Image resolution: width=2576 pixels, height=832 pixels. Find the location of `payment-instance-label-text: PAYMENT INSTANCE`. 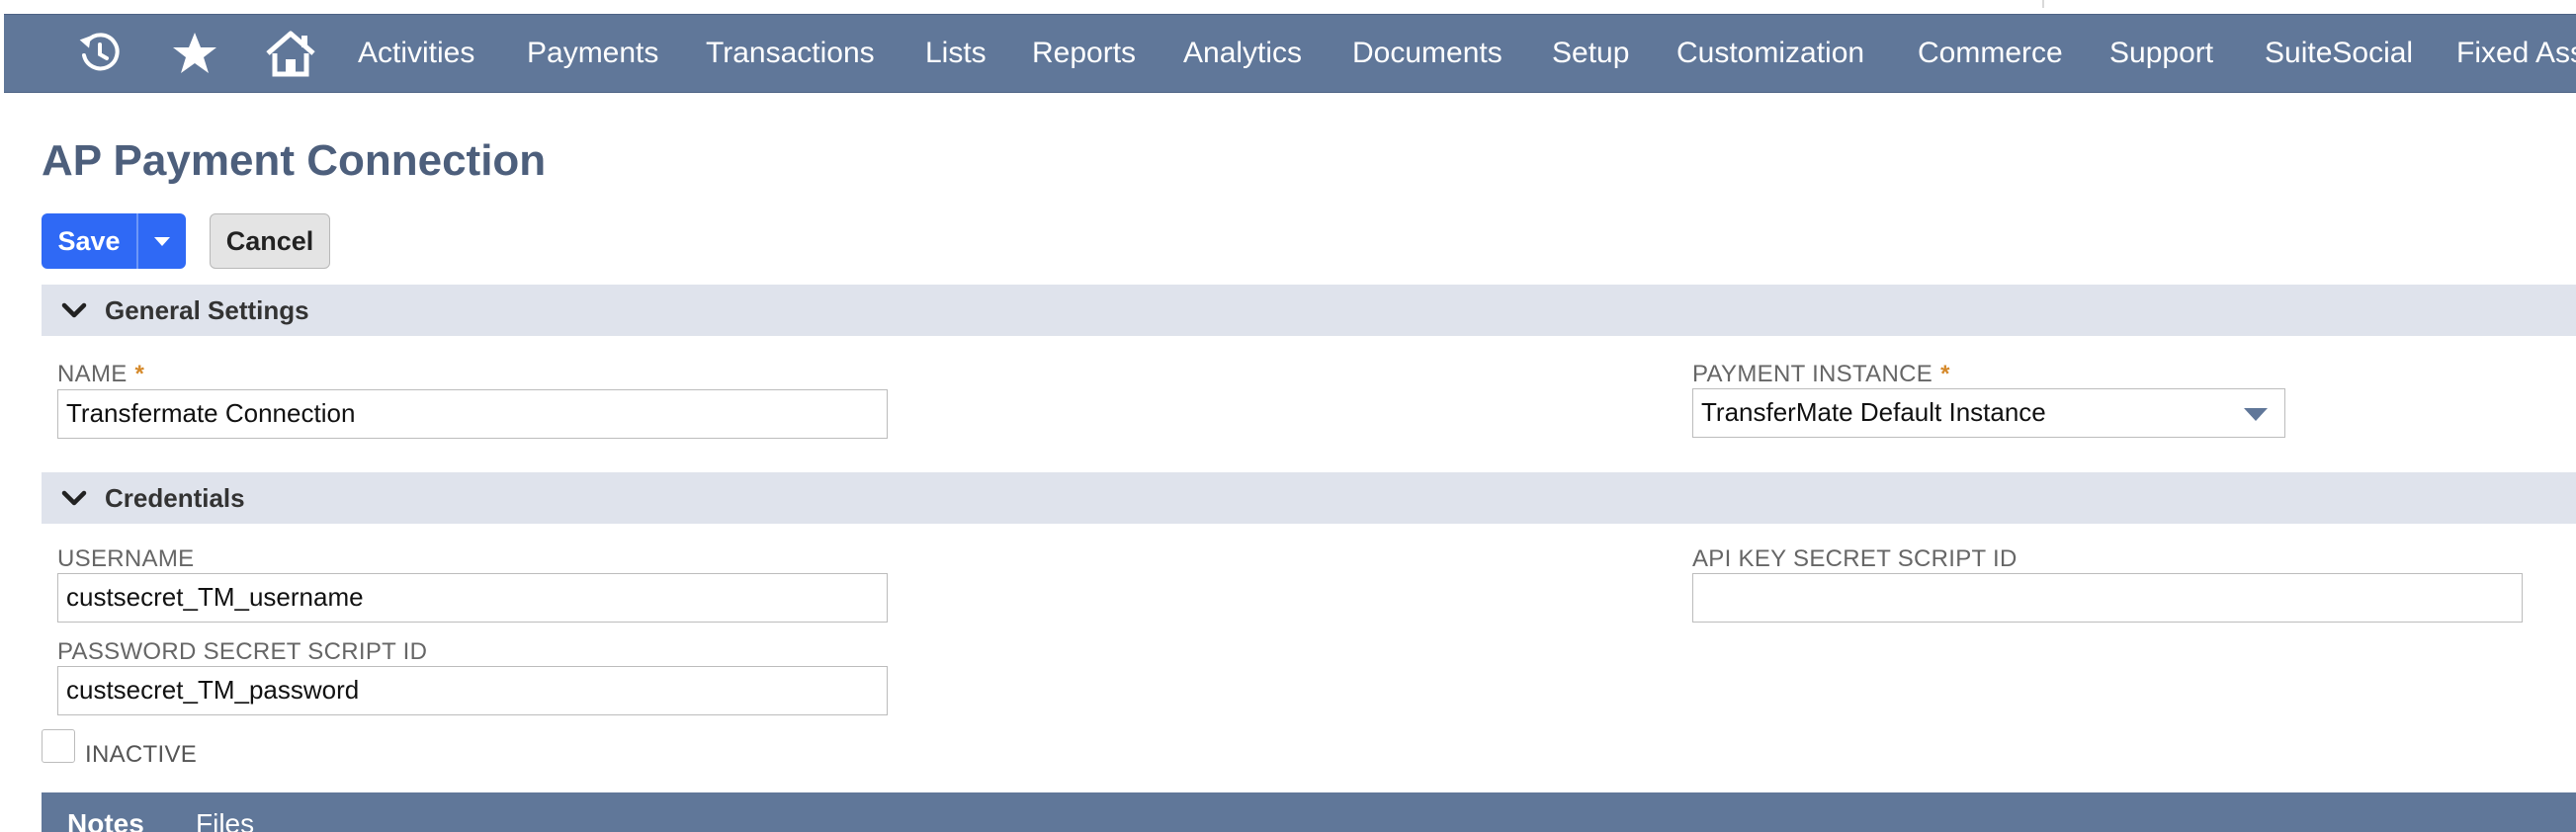

payment-instance-label-text: PAYMENT INSTANCE is located at coordinates (1812, 374).